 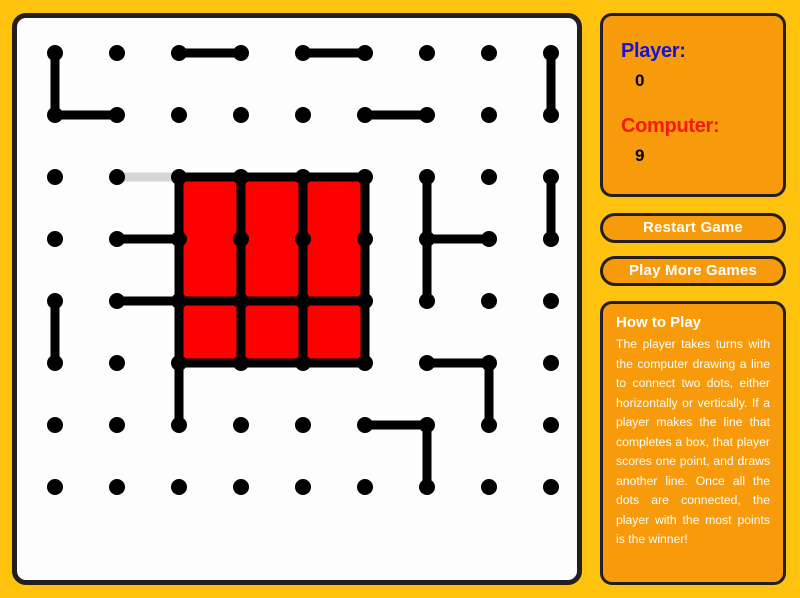 What do you see at coordinates (693, 228) in the screenshot?
I see `restart-game-button: Restart Game` at bounding box center [693, 228].